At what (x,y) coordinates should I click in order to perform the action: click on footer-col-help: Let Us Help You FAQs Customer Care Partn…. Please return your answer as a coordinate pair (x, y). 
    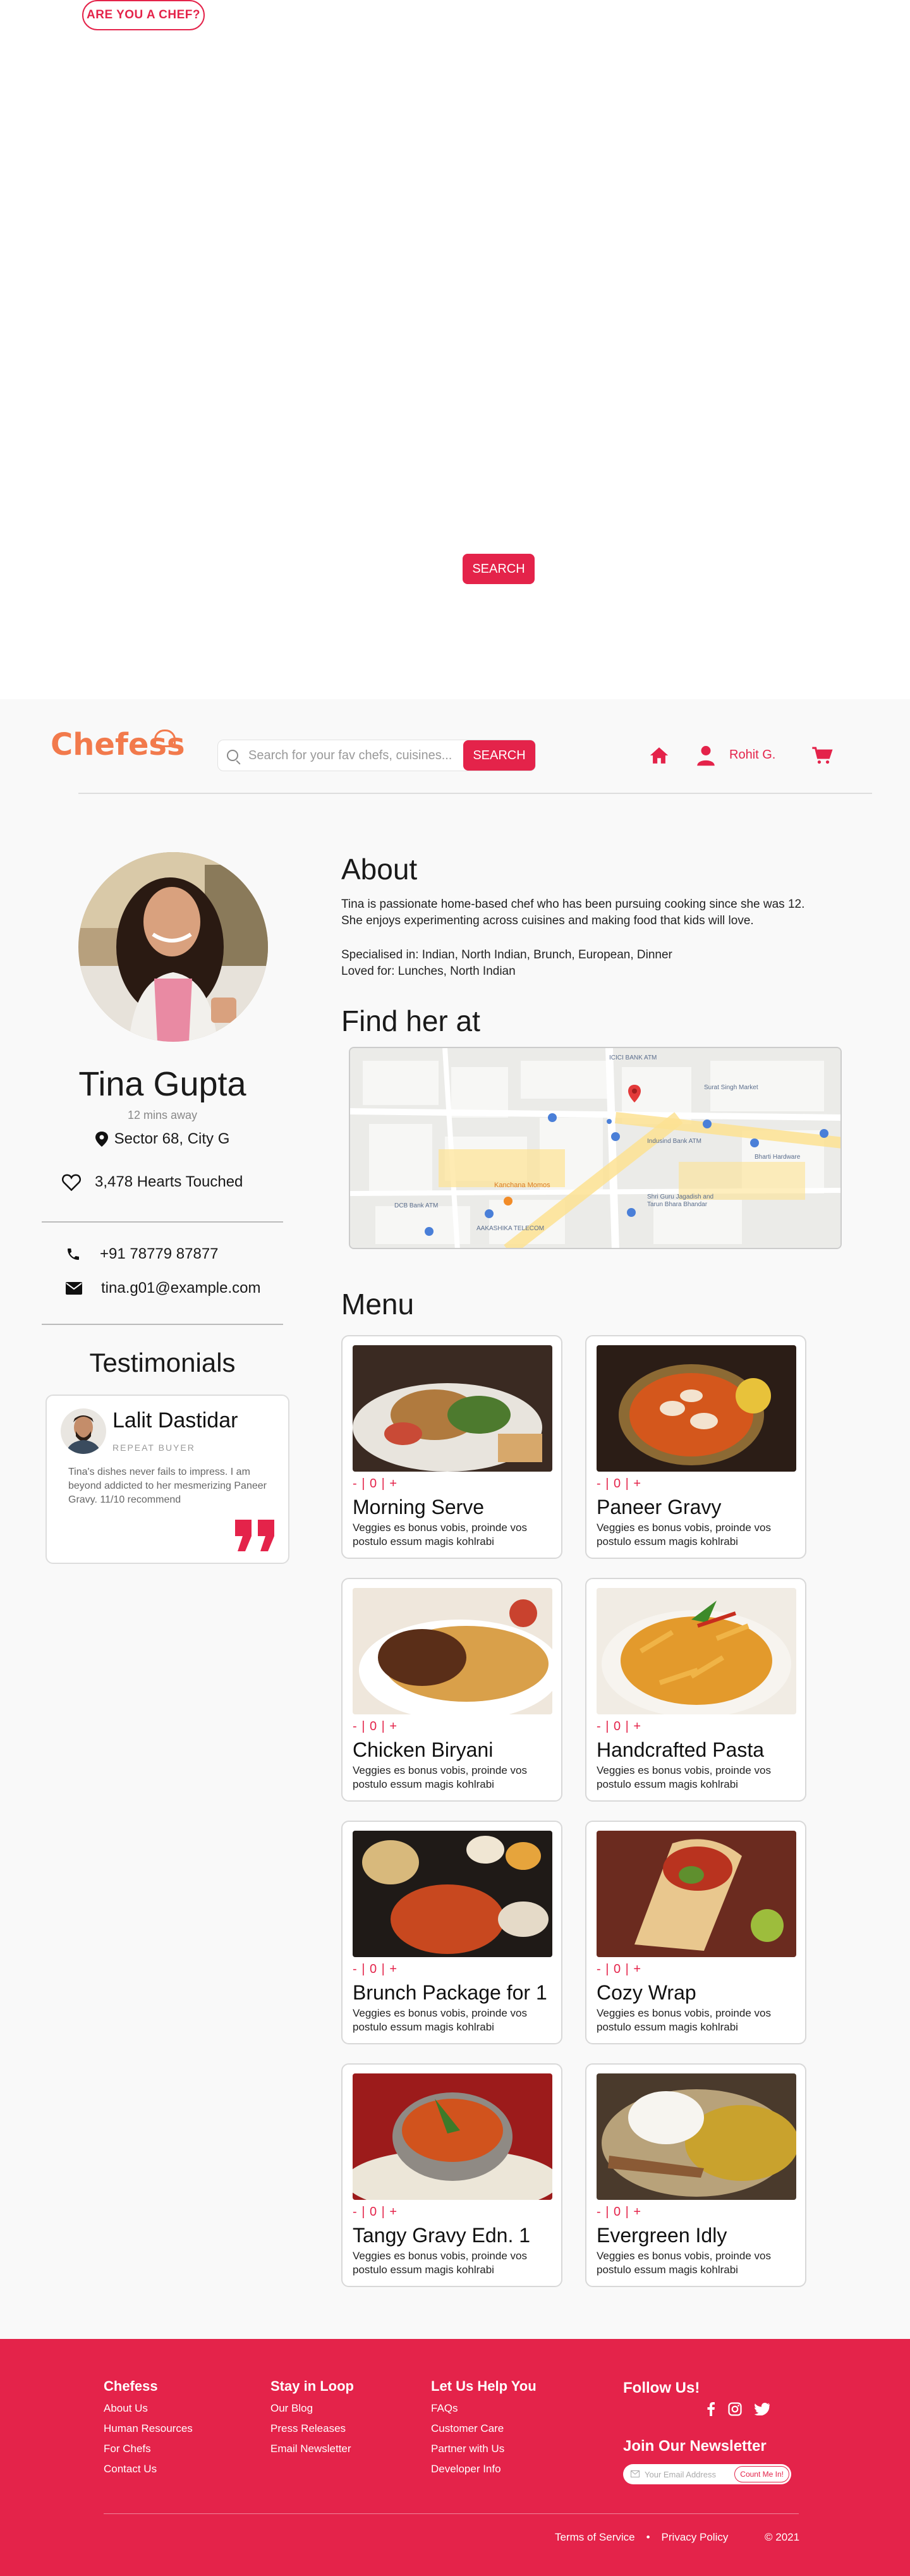
    Looking at the image, I should click on (484, 2428).